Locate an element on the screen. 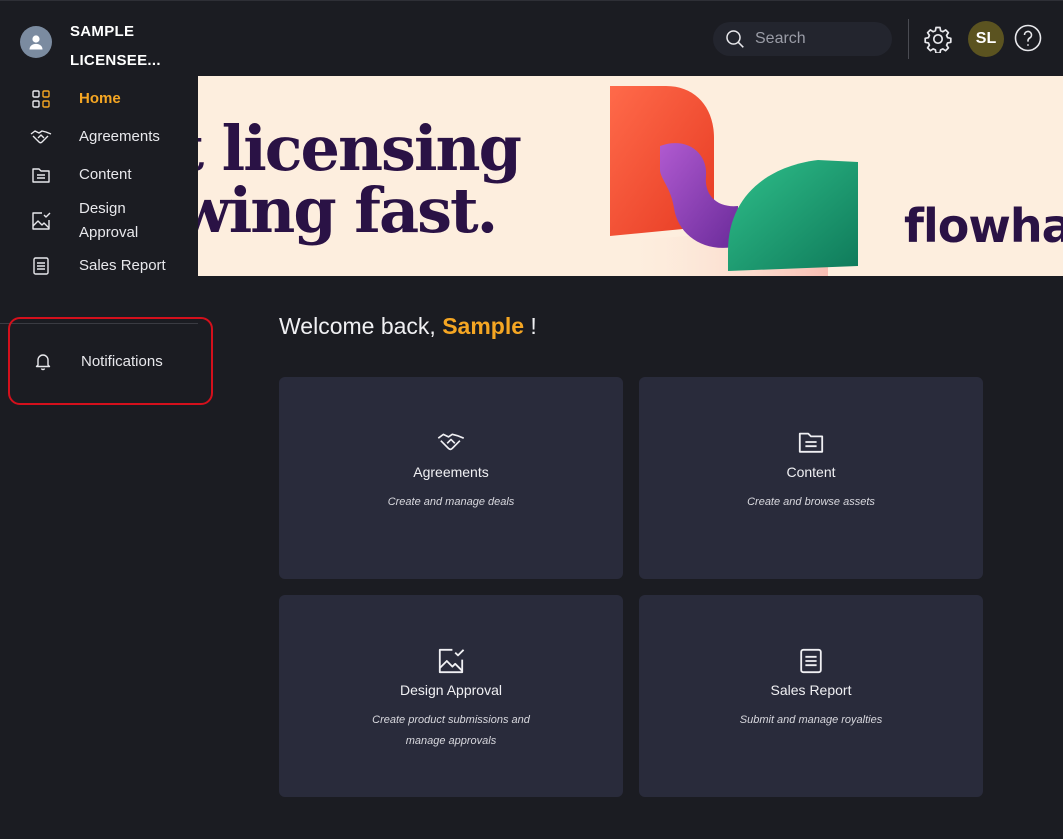 The width and height of the screenshot is (1063, 839). sidebar-nav: Home Agreements Content Design Approval is located at coordinates (99, 182).